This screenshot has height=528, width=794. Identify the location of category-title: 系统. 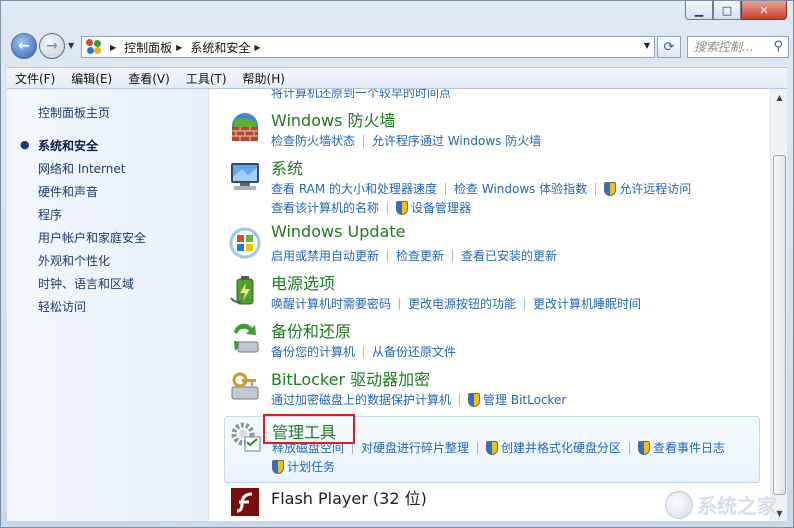
(287, 167).